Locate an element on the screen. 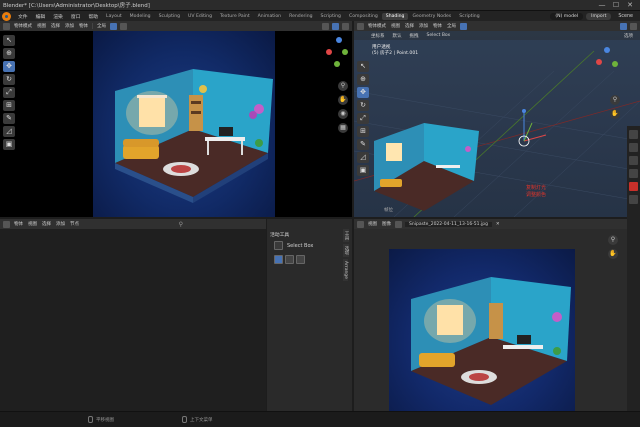  gizmo-neg-y-icon is located at coordinates (337, 64).